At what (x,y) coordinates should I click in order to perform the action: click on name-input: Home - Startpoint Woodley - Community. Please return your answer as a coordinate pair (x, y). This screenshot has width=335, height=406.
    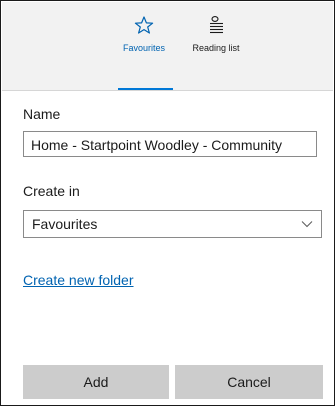
    Looking at the image, I should click on (170, 144).